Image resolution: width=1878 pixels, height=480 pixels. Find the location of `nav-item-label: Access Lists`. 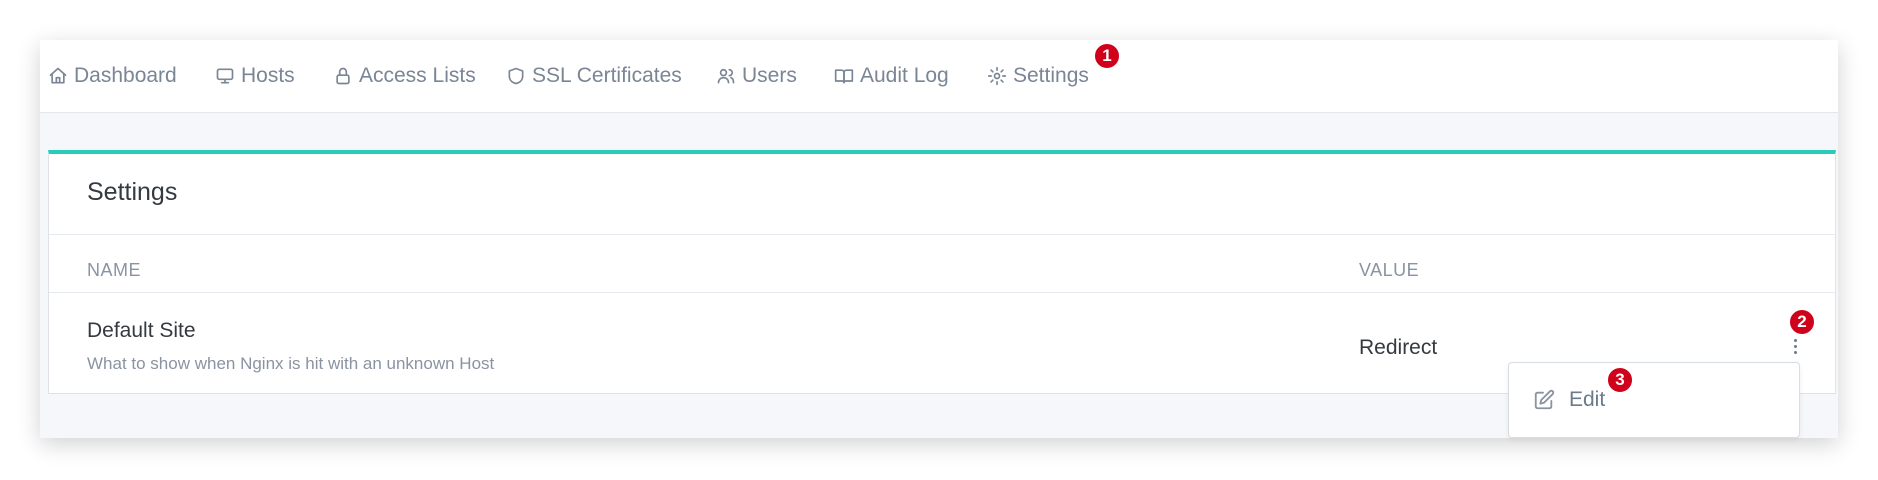

nav-item-label: Access Lists is located at coordinates (417, 75).